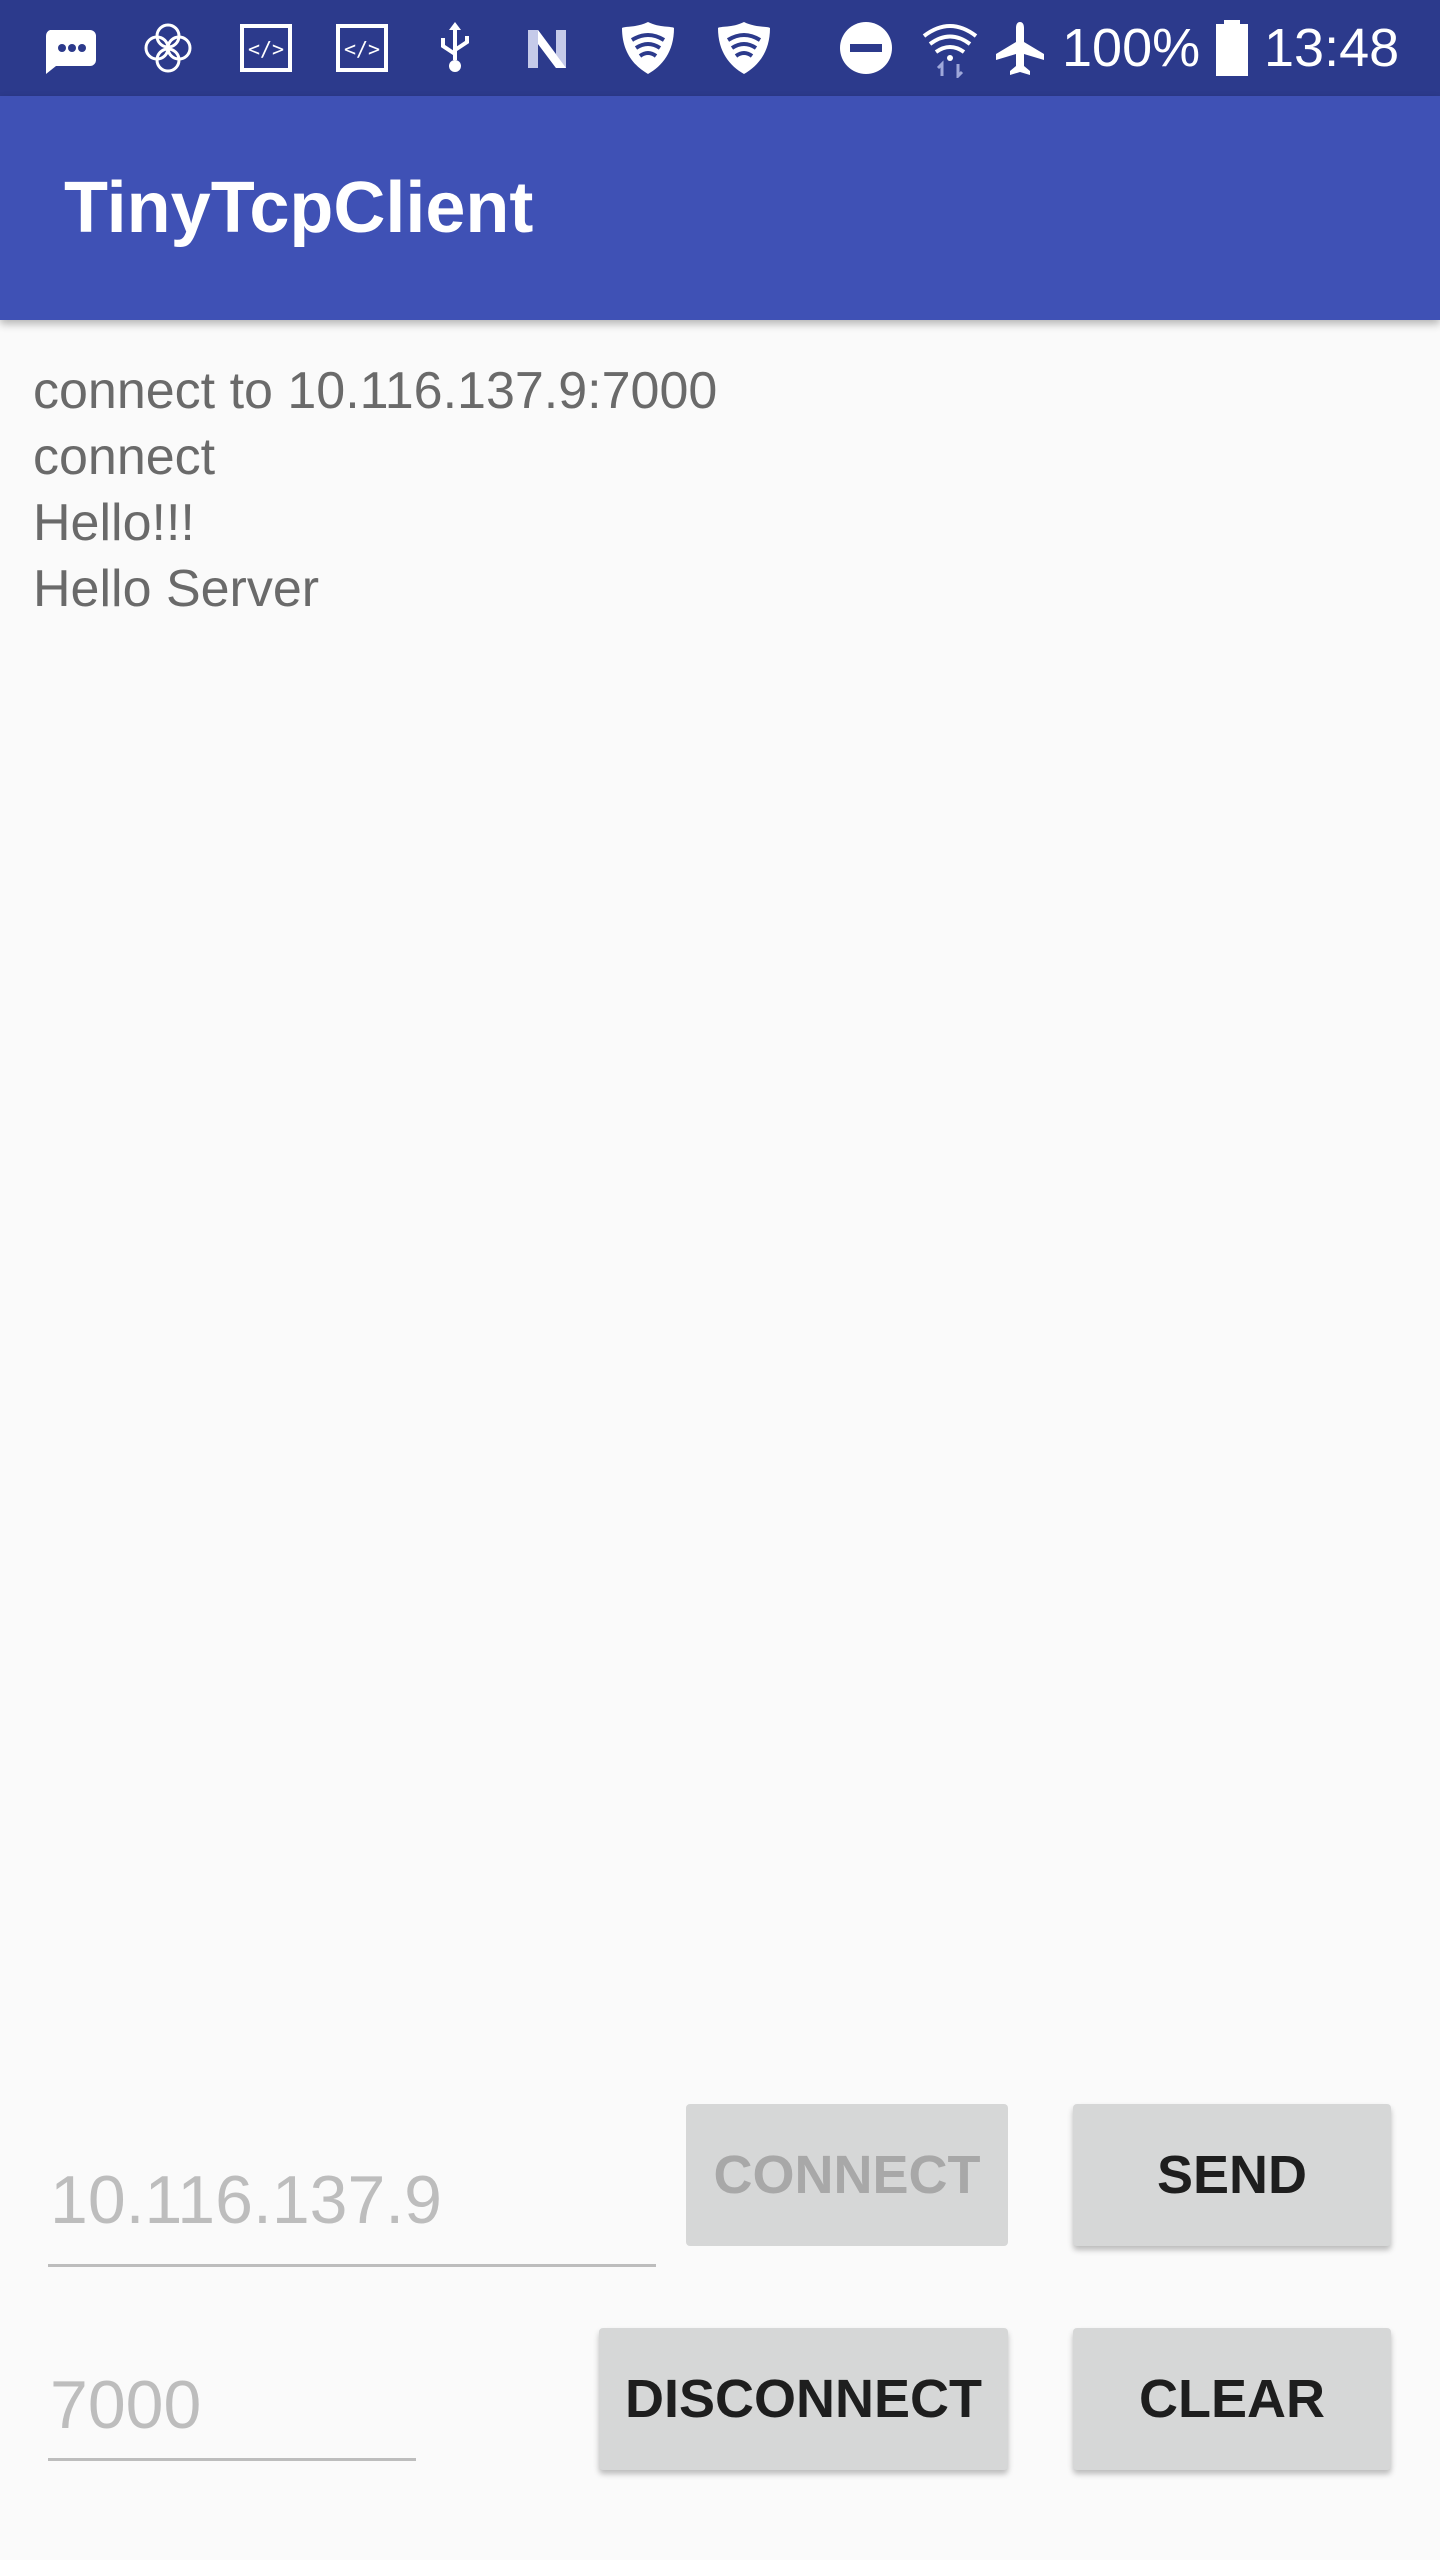 This screenshot has height=2560, width=1440. What do you see at coordinates (299, 208) in the screenshot?
I see `app-title: TinyTcpClient` at bounding box center [299, 208].